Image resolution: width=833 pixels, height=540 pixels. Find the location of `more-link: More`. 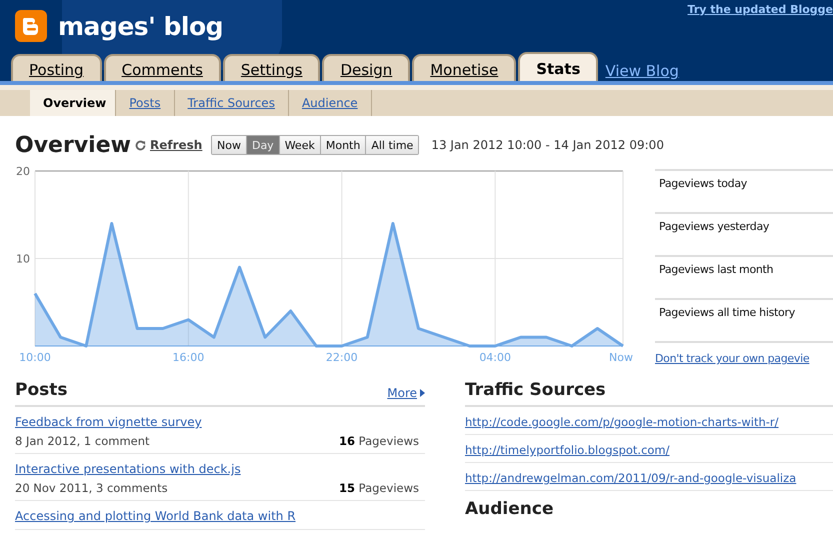

more-link: More is located at coordinates (406, 393).